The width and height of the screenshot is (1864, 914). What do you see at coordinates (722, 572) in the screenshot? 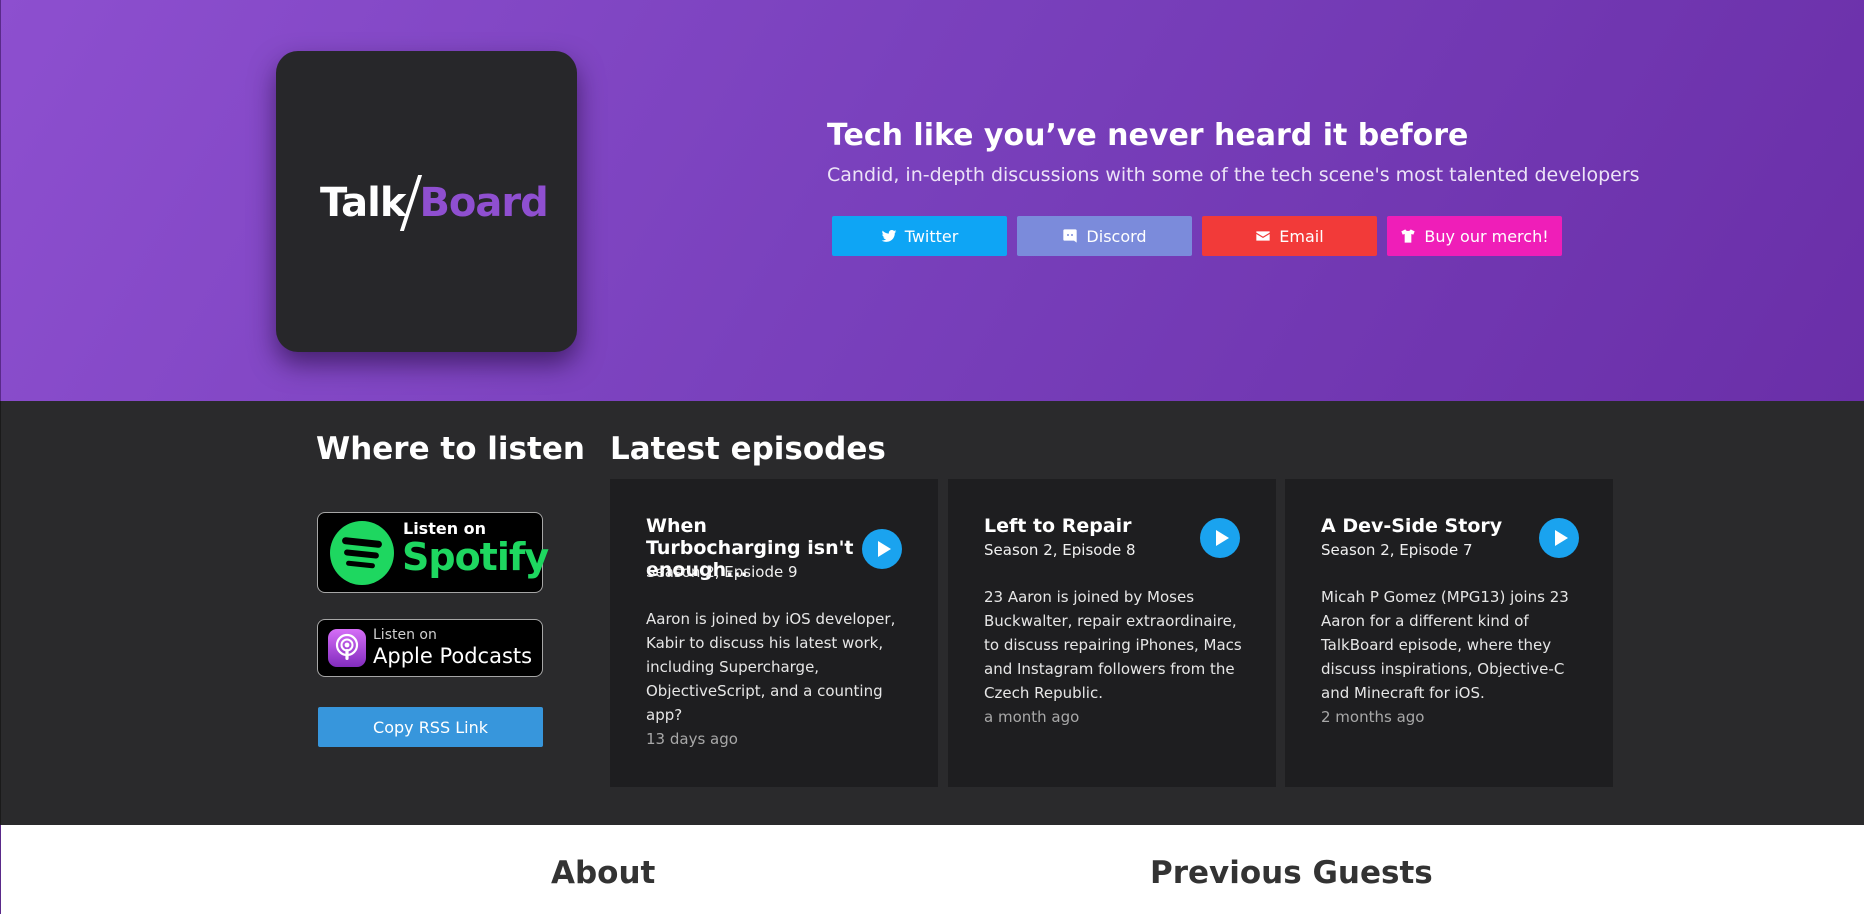
I see `episode-meta: Season 2, Epsiode 9` at bounding box center [722, 572].